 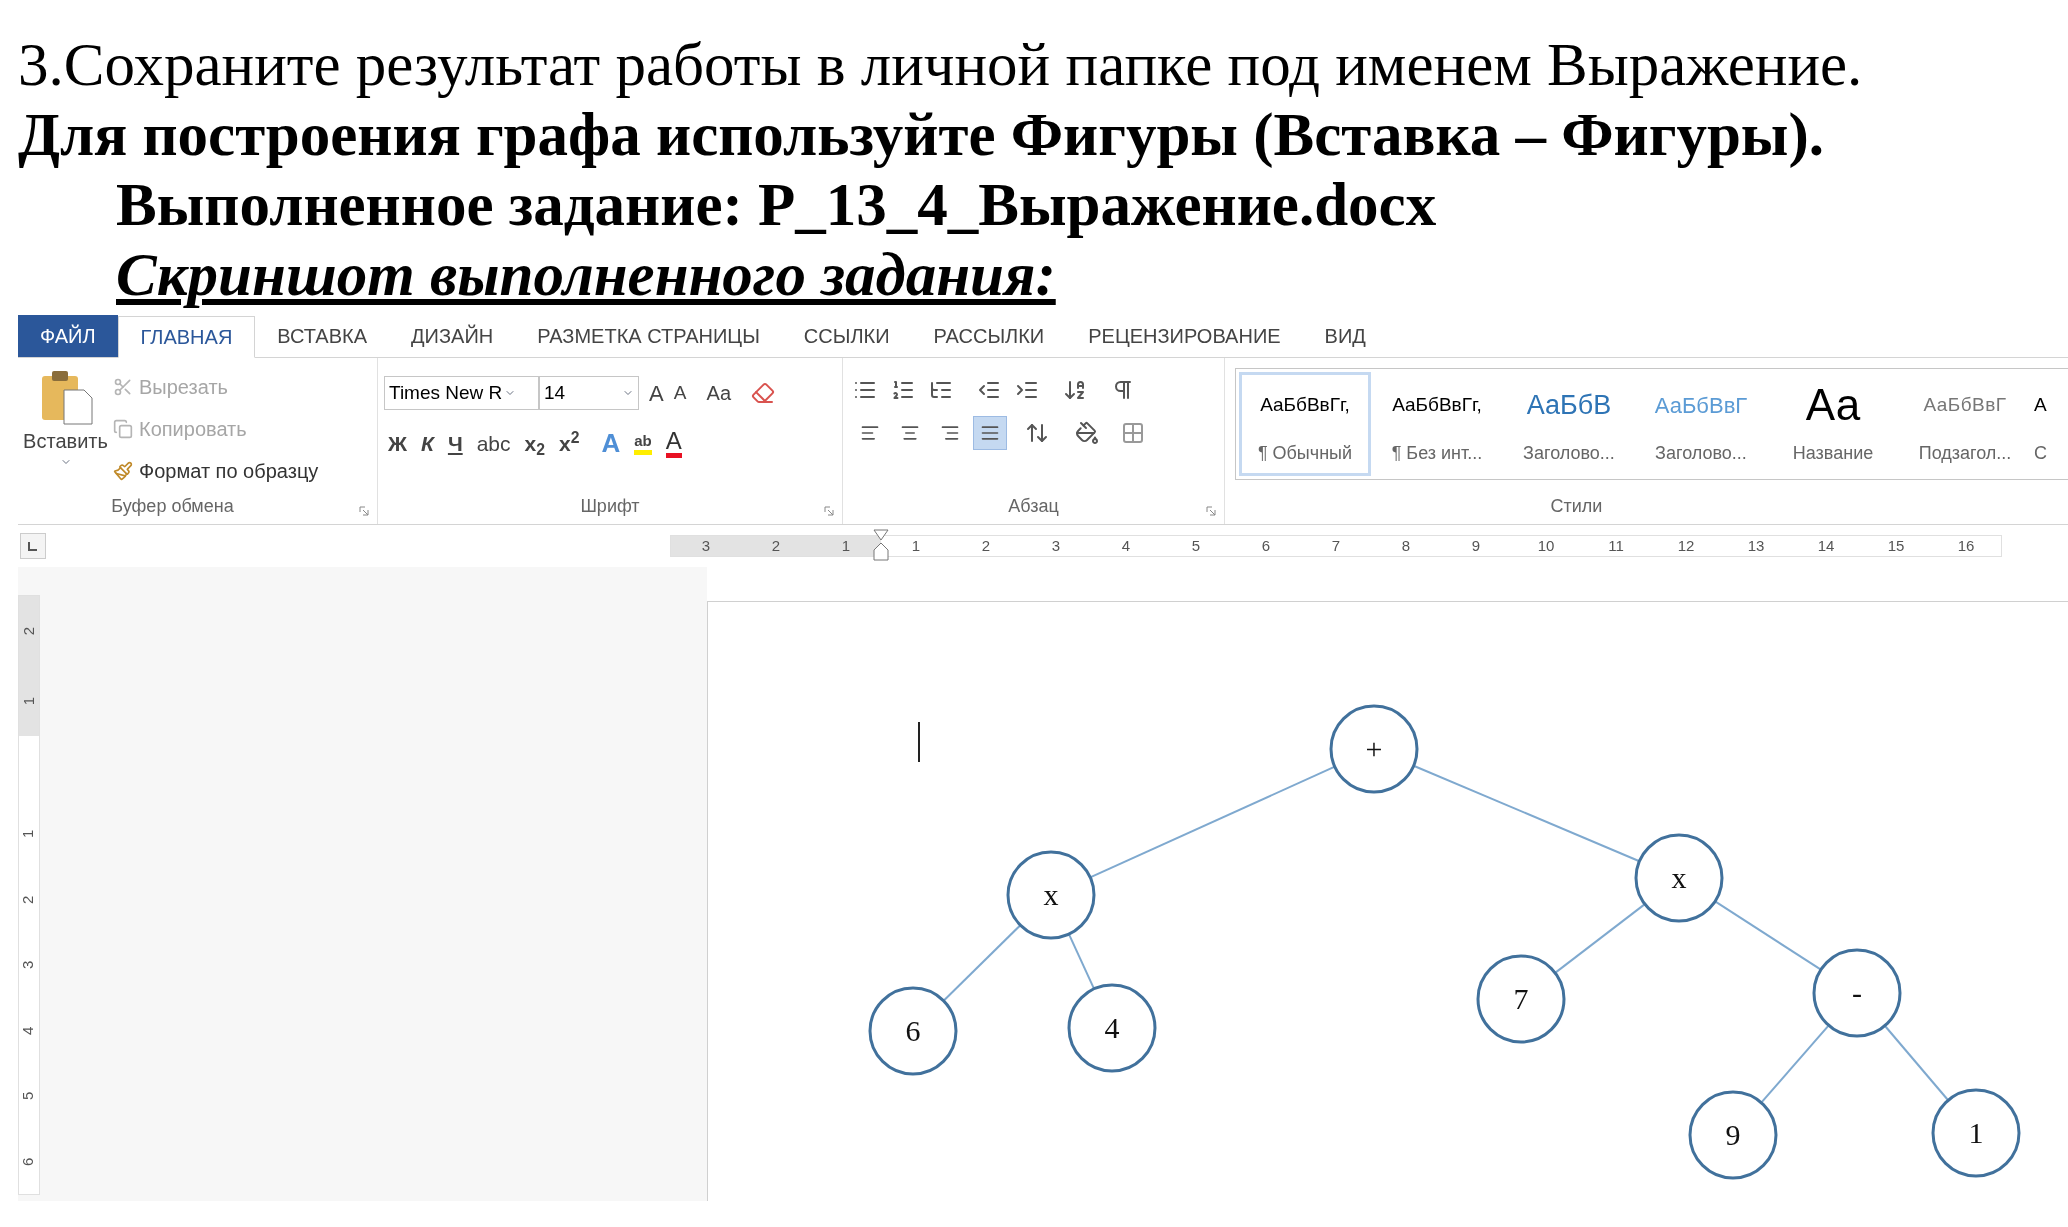 What do you see at coordinates (1833, 424) in the screenshot?
I see `style-item: Аа Название` at bounding box center [1833, 424].